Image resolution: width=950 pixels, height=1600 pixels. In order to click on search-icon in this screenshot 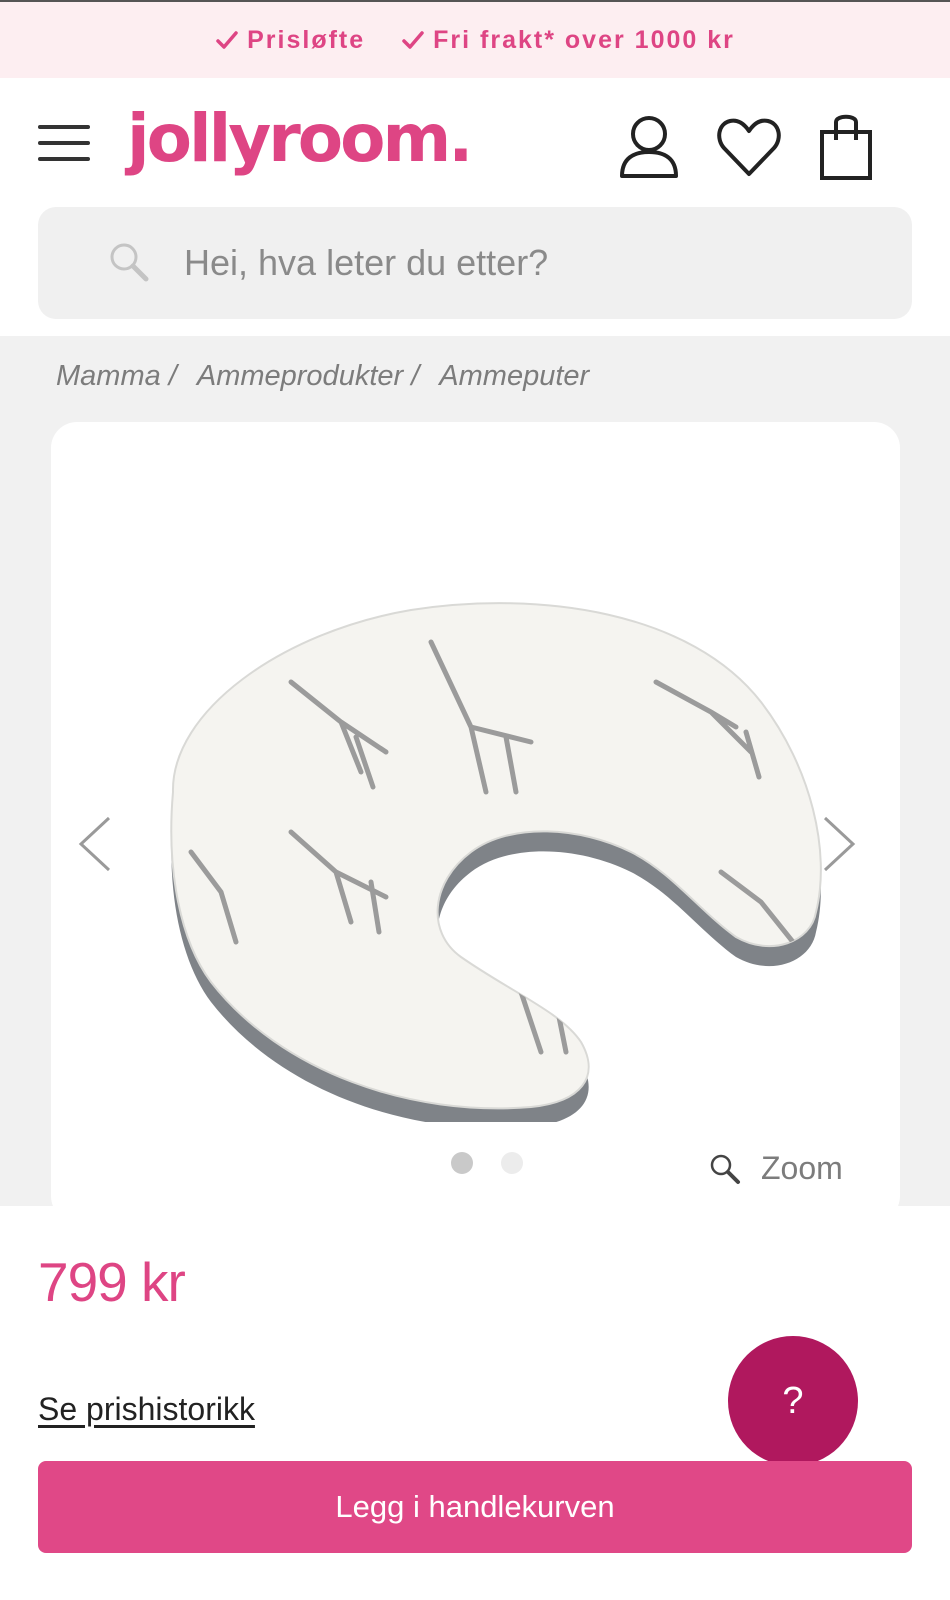, I will do `click(129, 262)`.